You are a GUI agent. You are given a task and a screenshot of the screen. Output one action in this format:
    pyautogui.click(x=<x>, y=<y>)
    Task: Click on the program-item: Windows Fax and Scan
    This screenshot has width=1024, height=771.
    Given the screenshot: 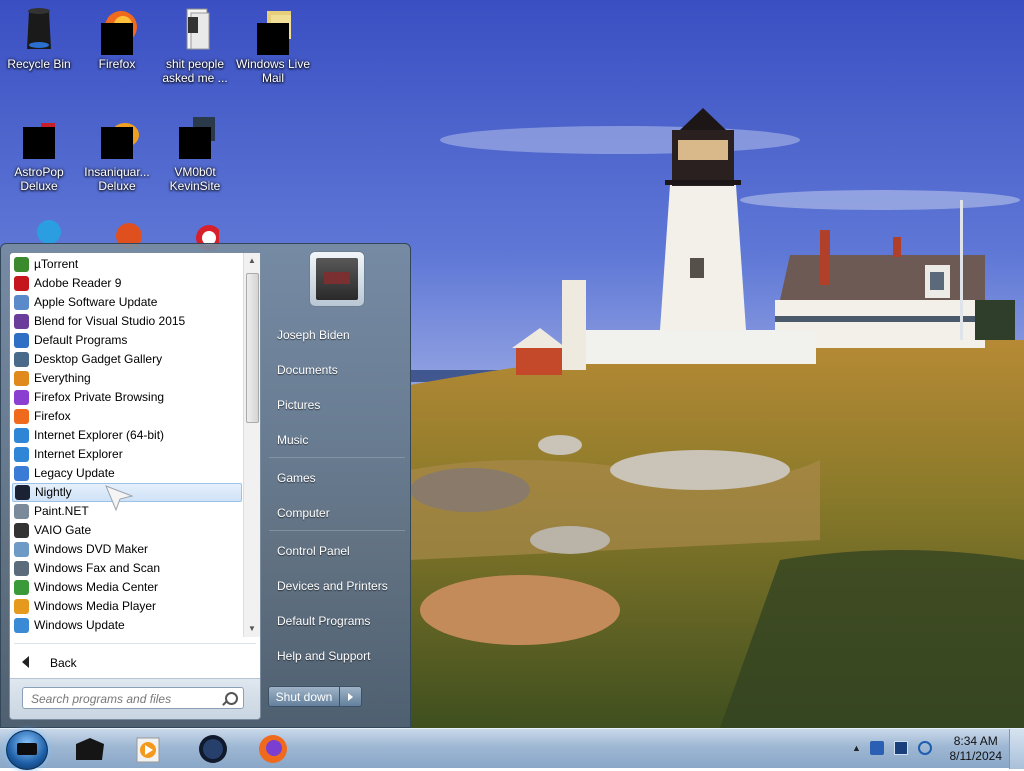 What is the action you would take?
    pyautogui.click(x=127, y=568)
    